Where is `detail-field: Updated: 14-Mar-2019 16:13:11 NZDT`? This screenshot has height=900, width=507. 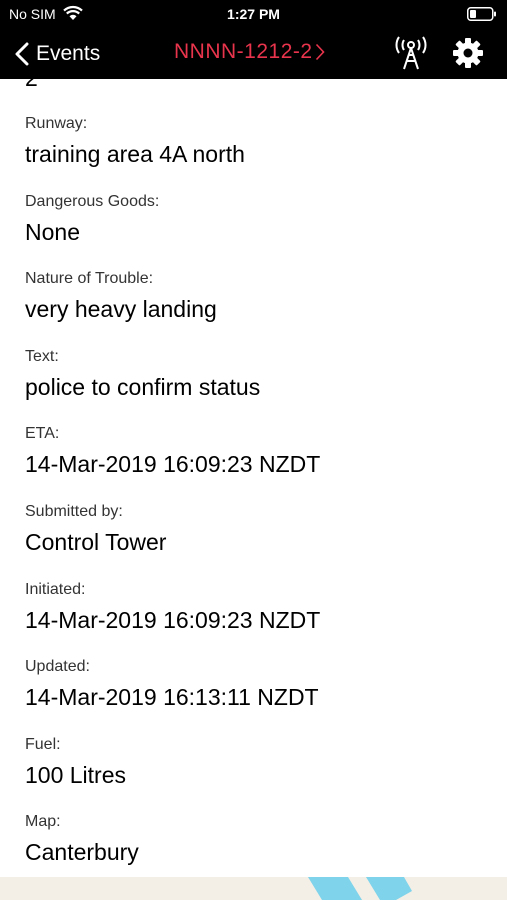
detail-field: Updated: 14-Mar-2019 16:13:11 NZDT is located at coordinates (260, 695).